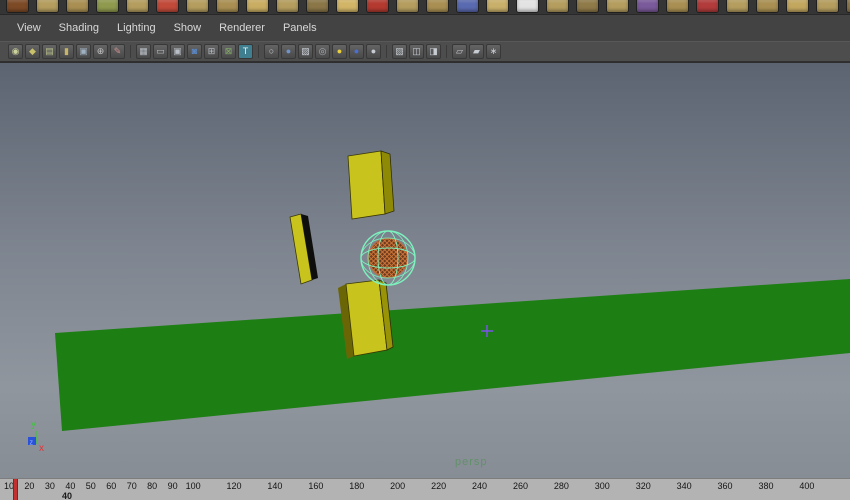 The width and height of the screenshot is (850, 500). I want to click on axis-x-label: x, so click(41, 448).